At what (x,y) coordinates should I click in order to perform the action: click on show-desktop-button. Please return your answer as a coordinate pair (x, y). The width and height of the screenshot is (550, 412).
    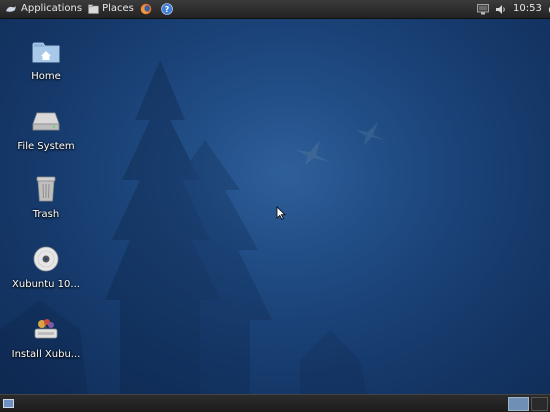
    Looking at the image, I should click on (8, 403).